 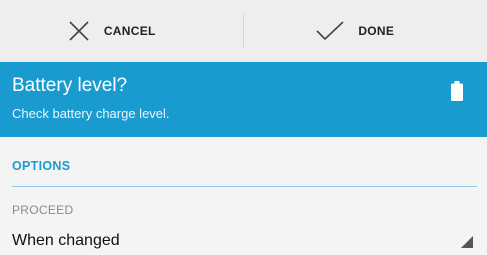 I want to click on header-subtitle: Check battery charge level., so click(x=91, y=113).